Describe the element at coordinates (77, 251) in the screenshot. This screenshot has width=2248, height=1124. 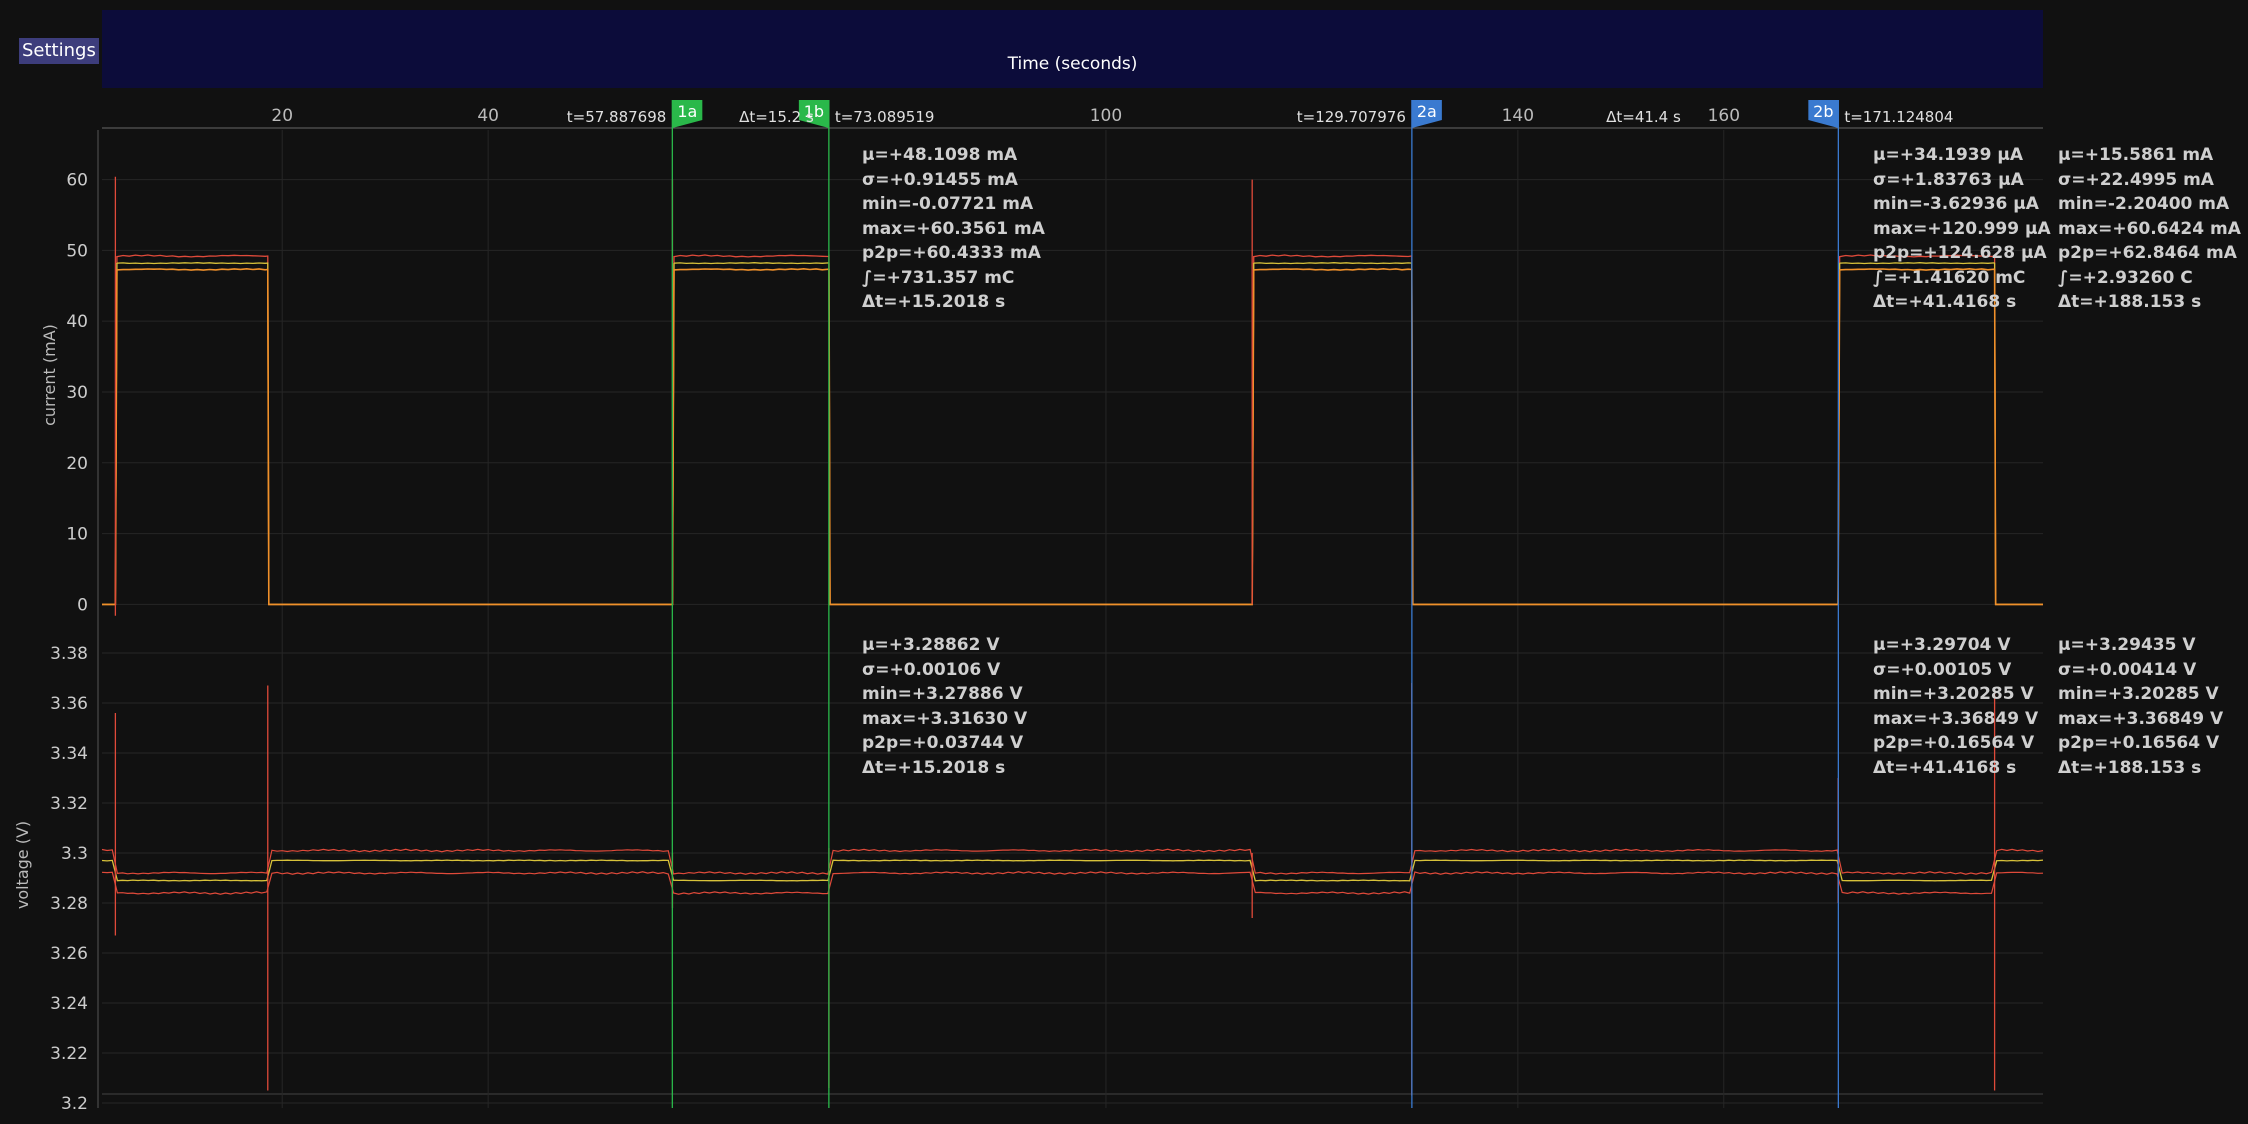
I see `current-tick-label: 50` at that location.